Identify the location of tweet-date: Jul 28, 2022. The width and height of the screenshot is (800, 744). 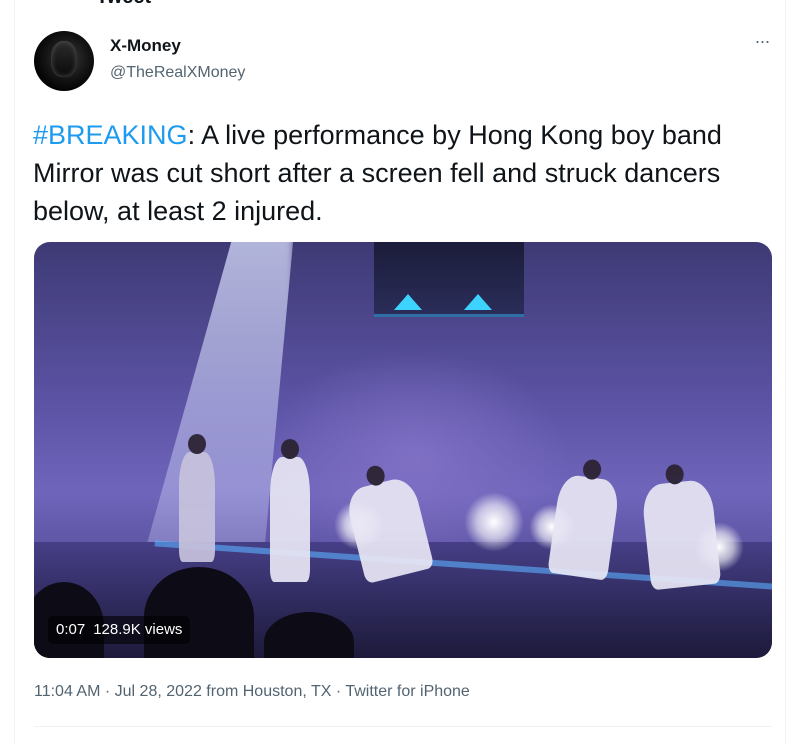
(158, 691).